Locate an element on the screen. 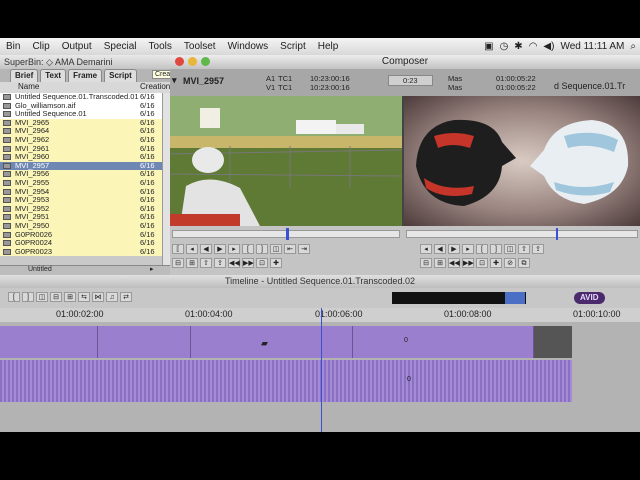  add-edit-icon: ✚ is located at coordinates (276, 263).